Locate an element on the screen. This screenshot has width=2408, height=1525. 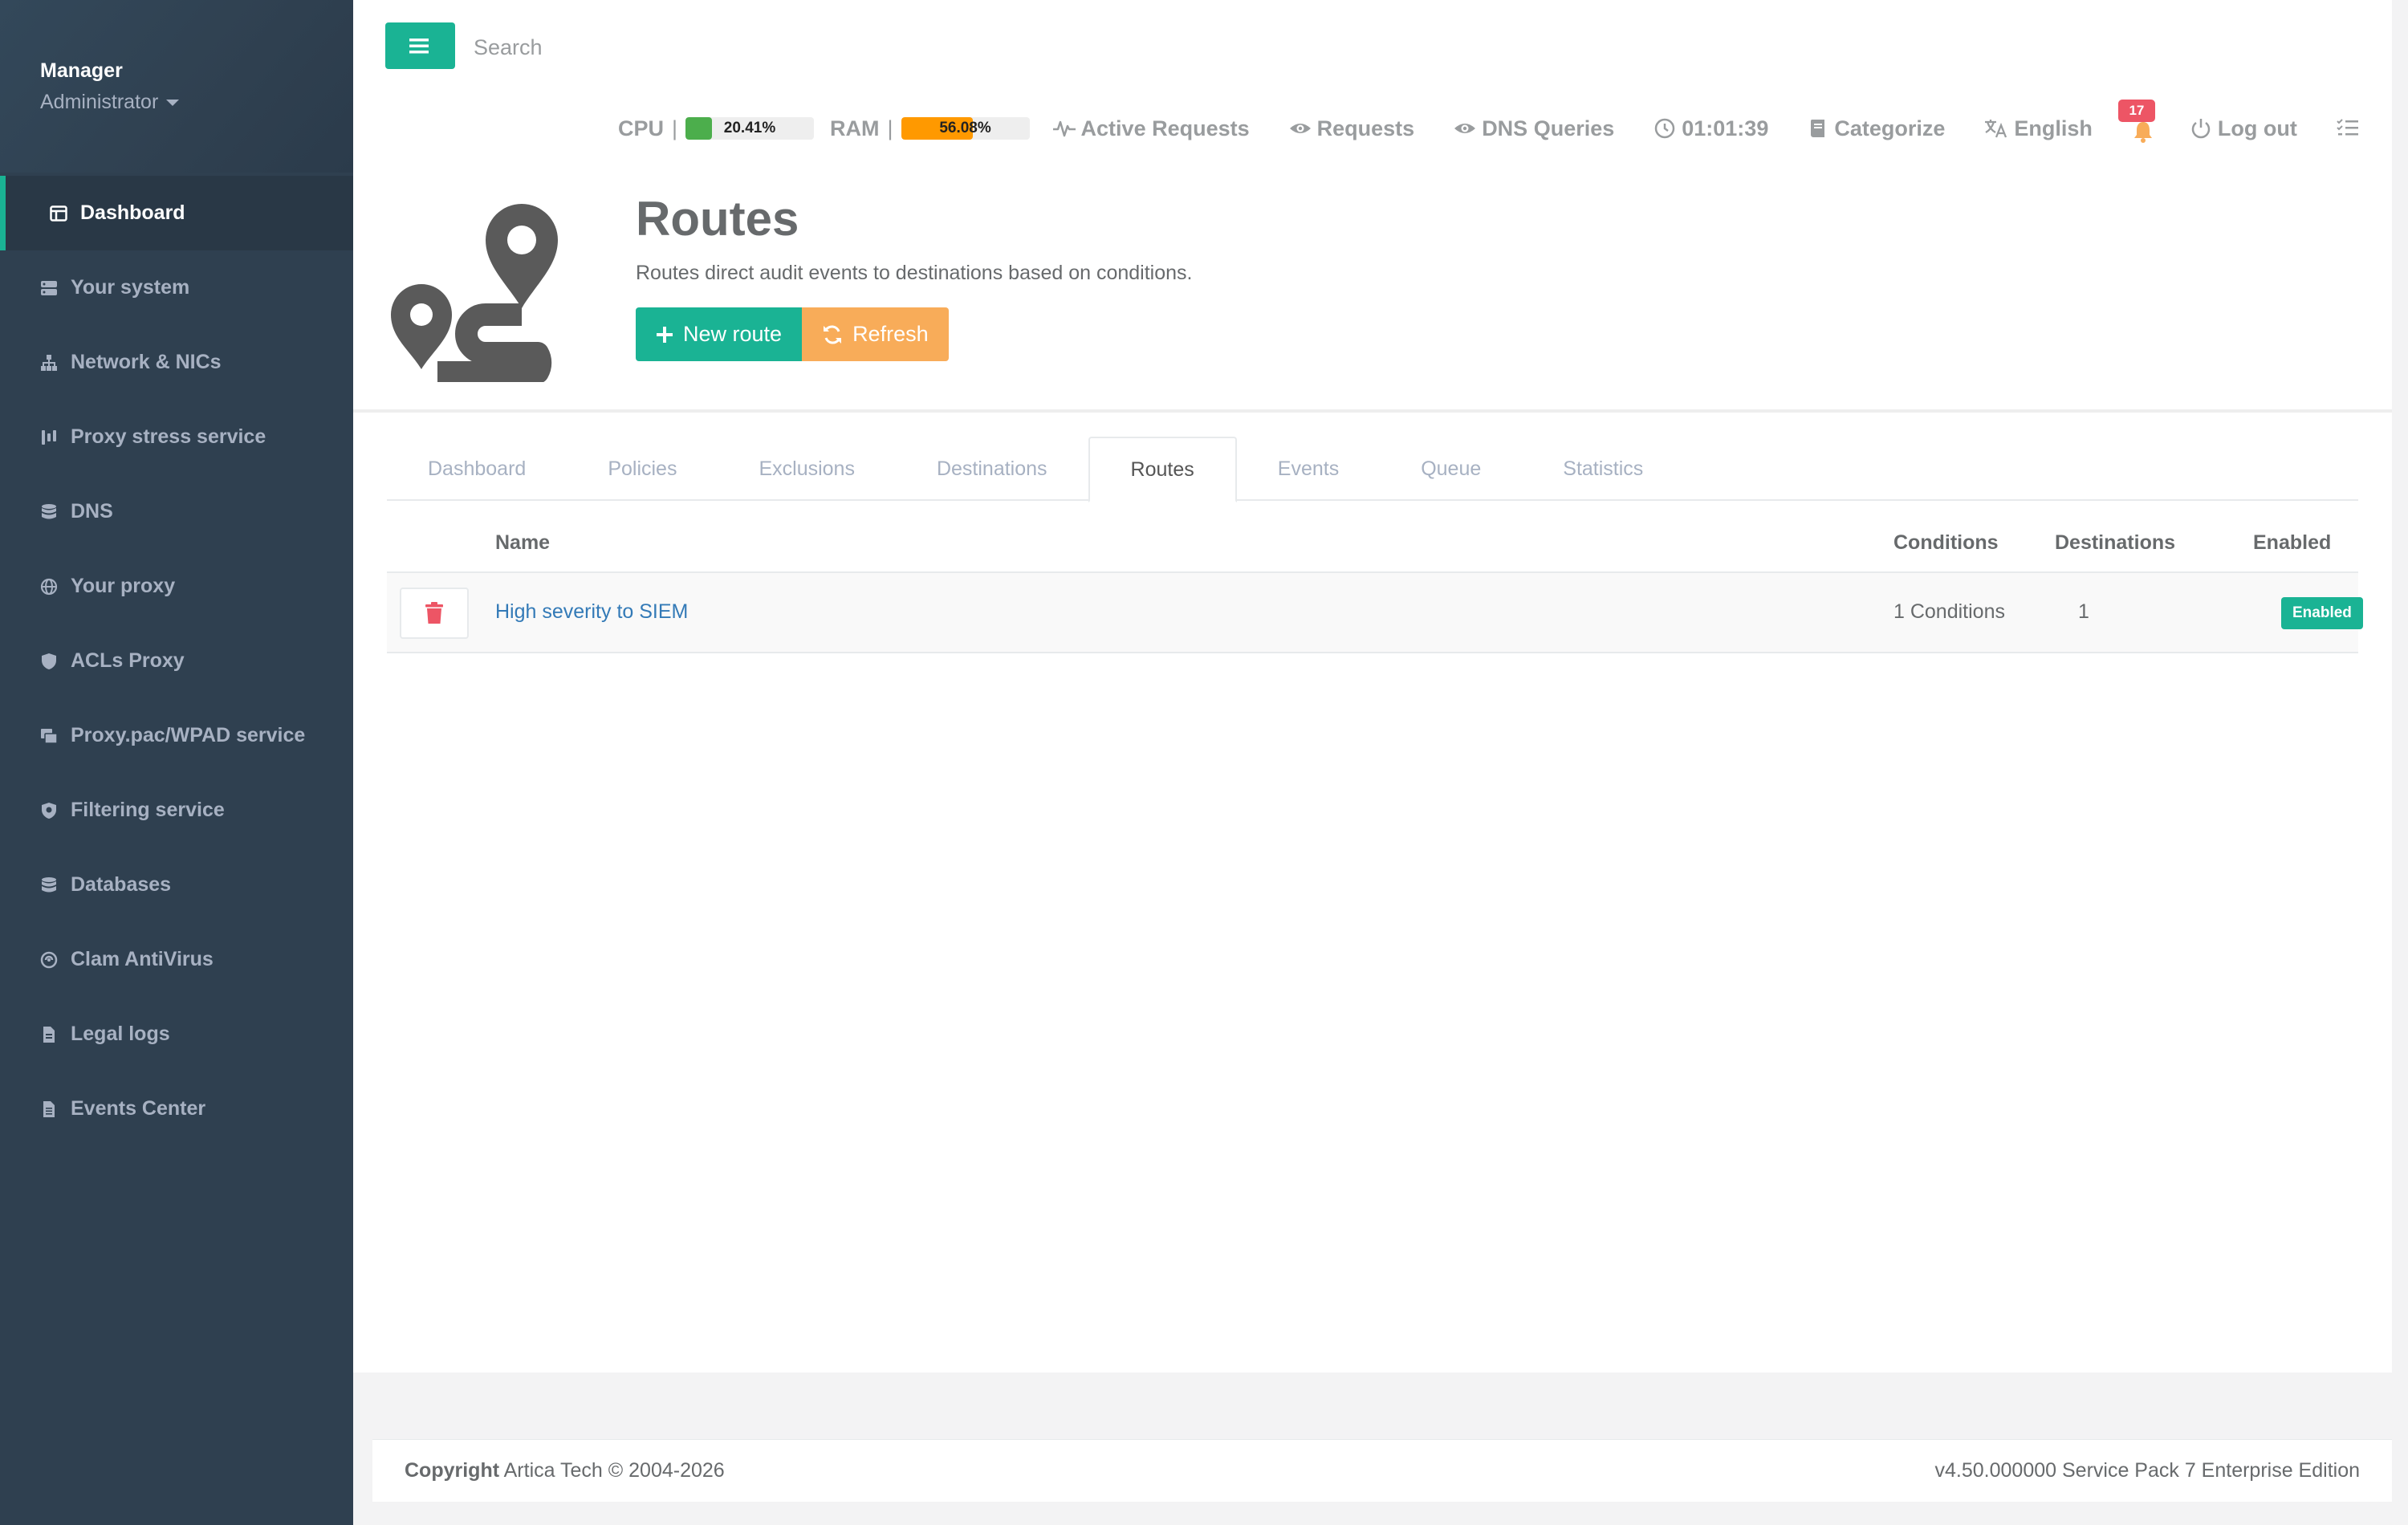
sidebar-item-acls-proxy: ACLs Proxy is located at coordinates (176, 661).